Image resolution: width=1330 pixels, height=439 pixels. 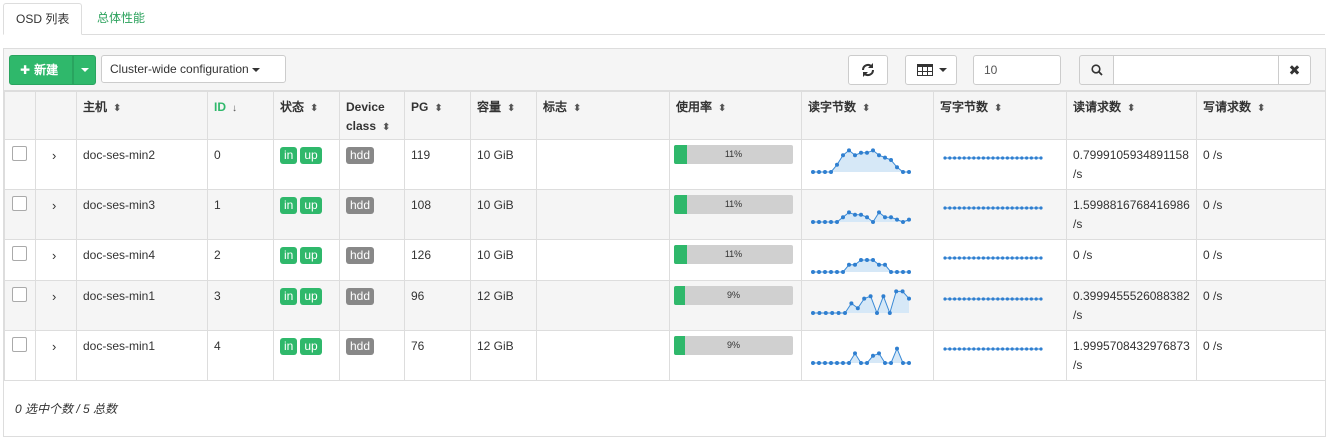 What do you see at coordinates (495, 205) in the screenshot?
I see `size-cell-text: 10 GiB` at bounding box center [495, 205].